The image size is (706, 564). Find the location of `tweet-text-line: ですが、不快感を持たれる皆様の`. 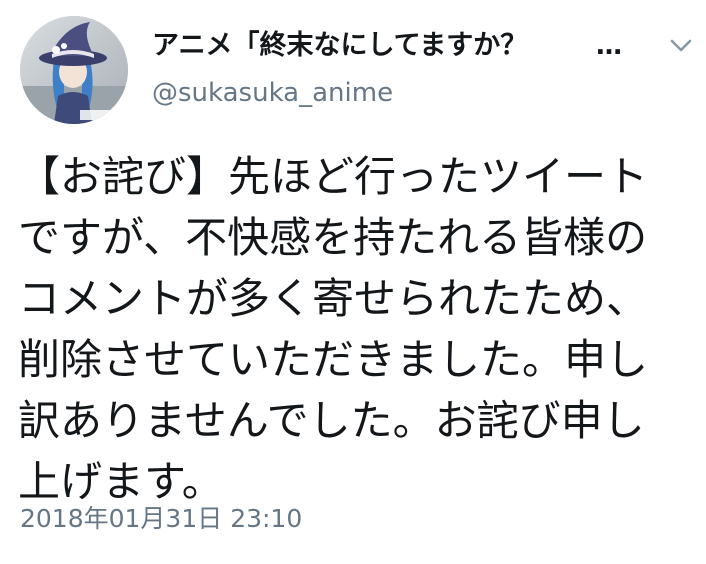

tweet-text-line: ですが、不快感を持たれる皆様の is located at coordinates (333, 237).